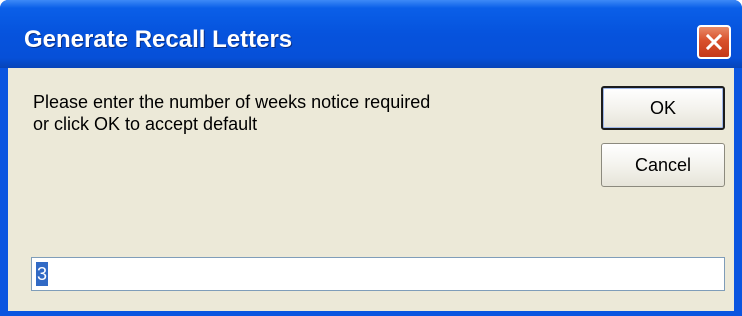 The height and width of the screenshot is (316, 742). I want to click on close-icon, so click(714, 42).